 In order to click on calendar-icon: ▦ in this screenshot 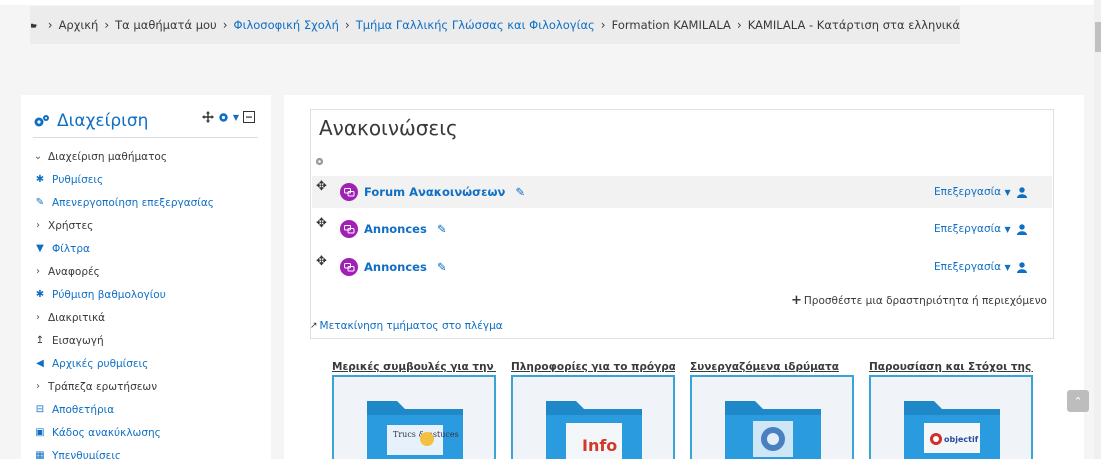, I will do `click(40, 454)`.